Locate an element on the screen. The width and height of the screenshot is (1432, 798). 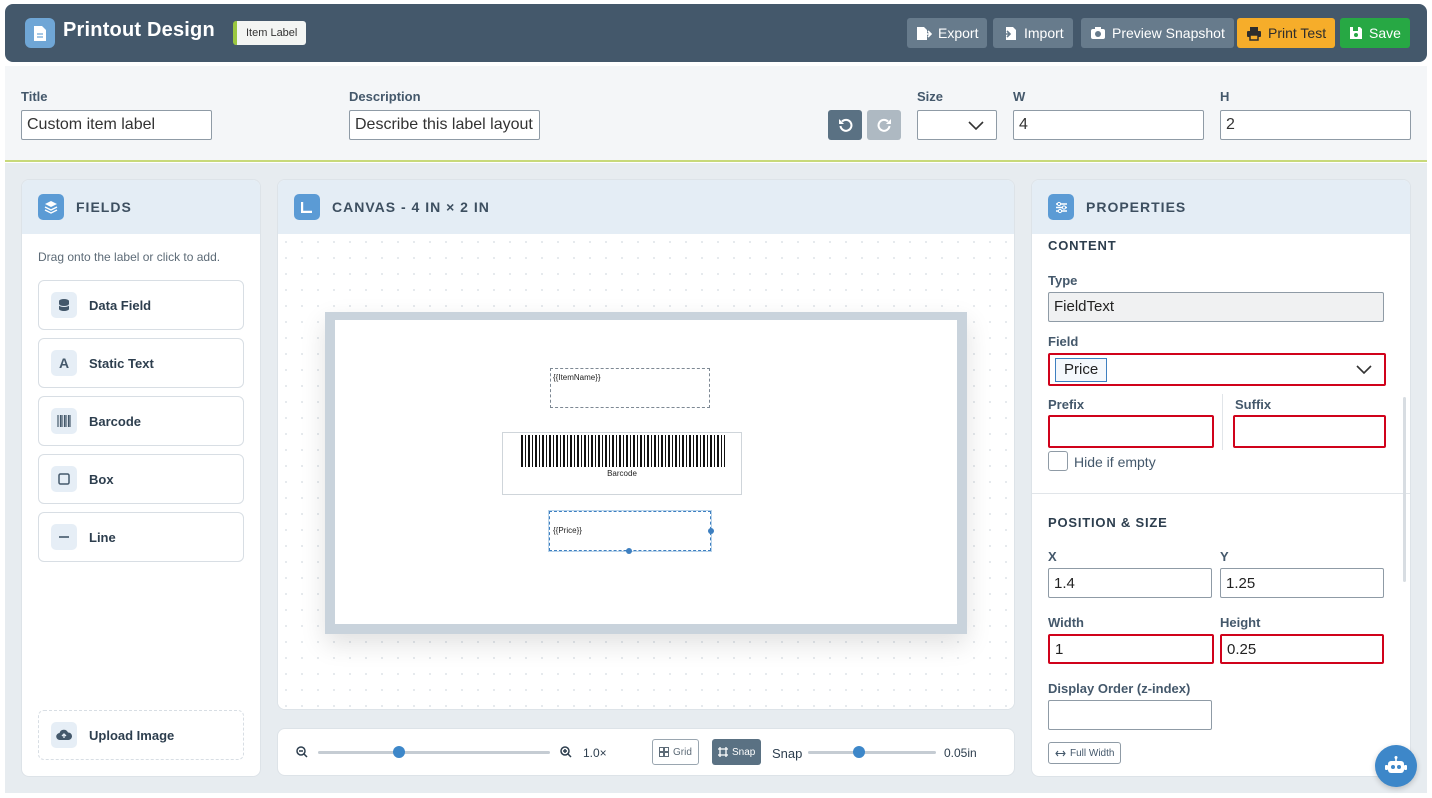
description-label: Description is located at coordinates (385, 96).